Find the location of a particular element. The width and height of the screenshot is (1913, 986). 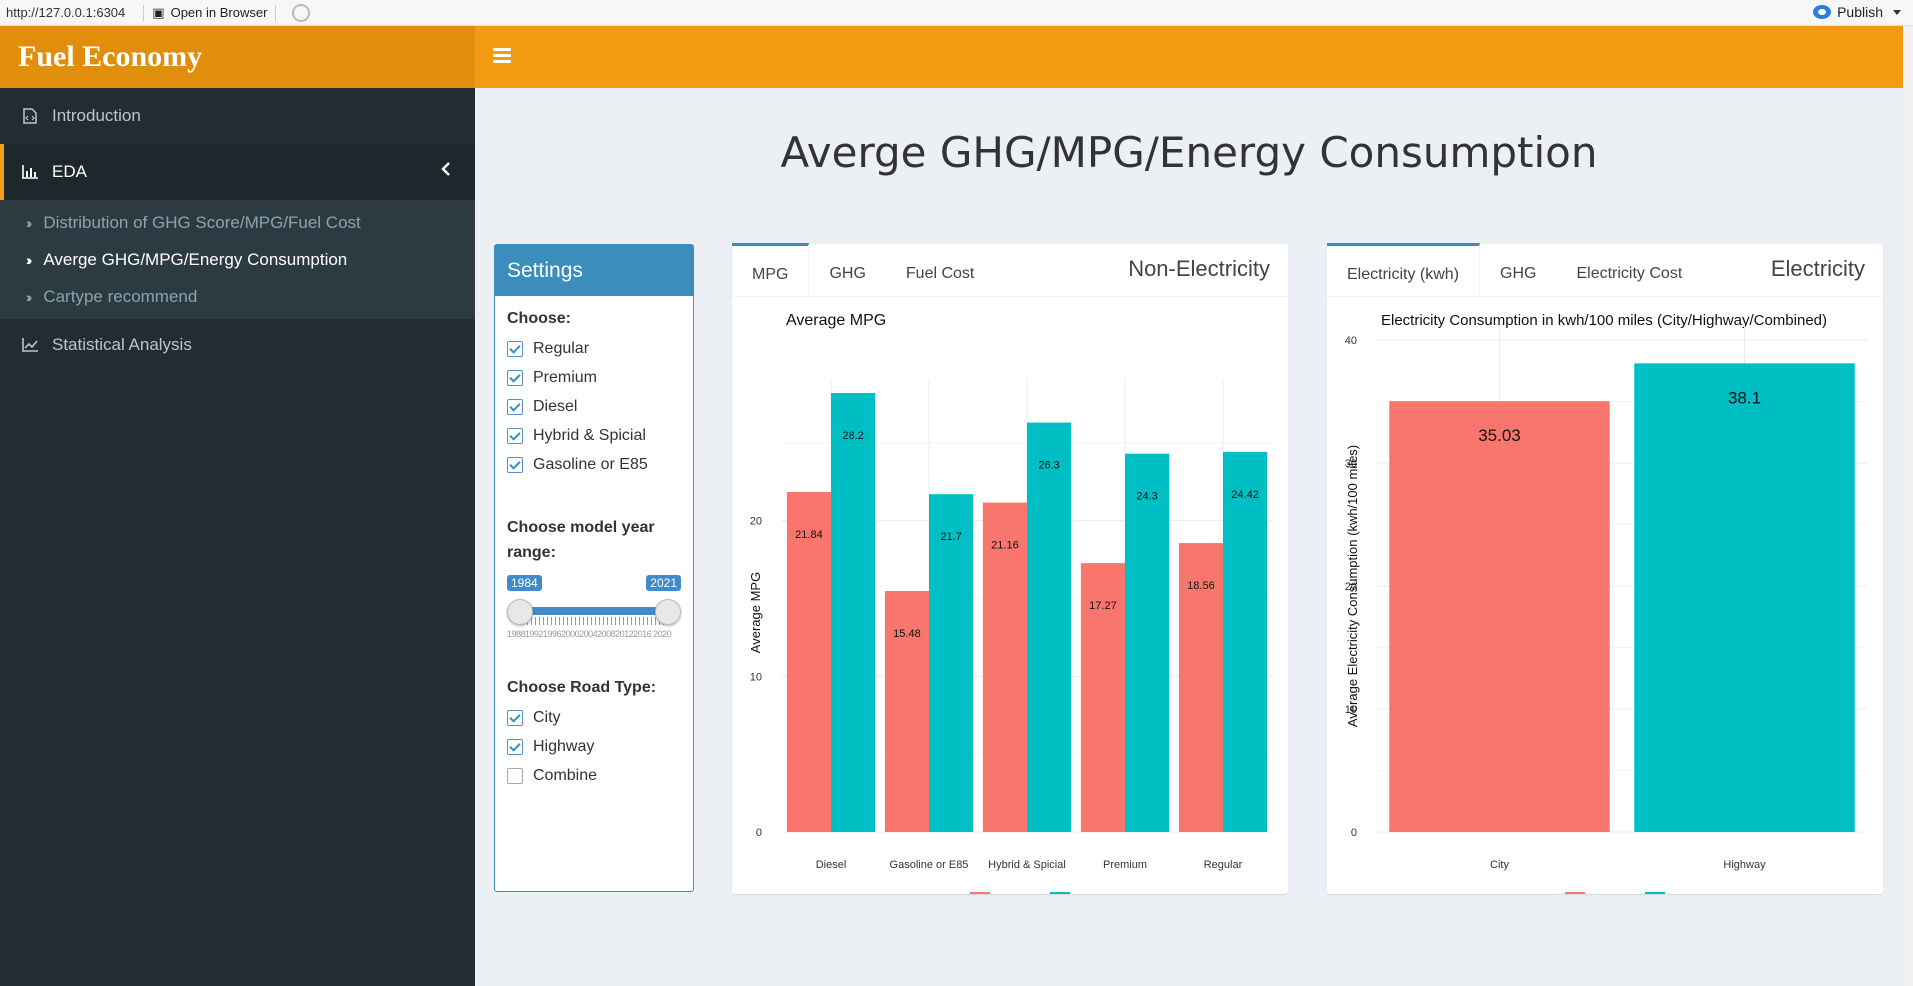

fuel-type-checkbox-row: Hybrid & Spicial is located at coordinates (594, 435).